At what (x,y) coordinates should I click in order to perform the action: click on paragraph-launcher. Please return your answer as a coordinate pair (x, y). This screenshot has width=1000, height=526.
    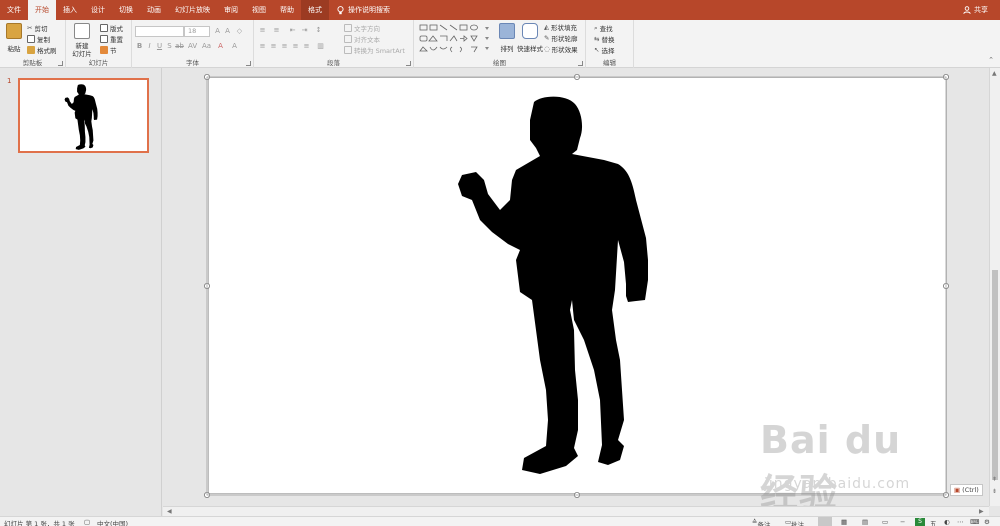
    Looking at the image, I should click on (408, 63).